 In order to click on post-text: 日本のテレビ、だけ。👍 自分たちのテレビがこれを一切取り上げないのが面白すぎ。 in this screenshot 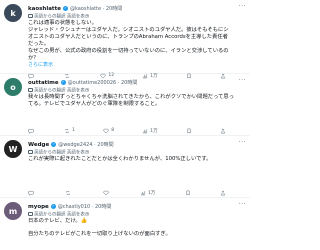, I will do `click(137, 228)`.